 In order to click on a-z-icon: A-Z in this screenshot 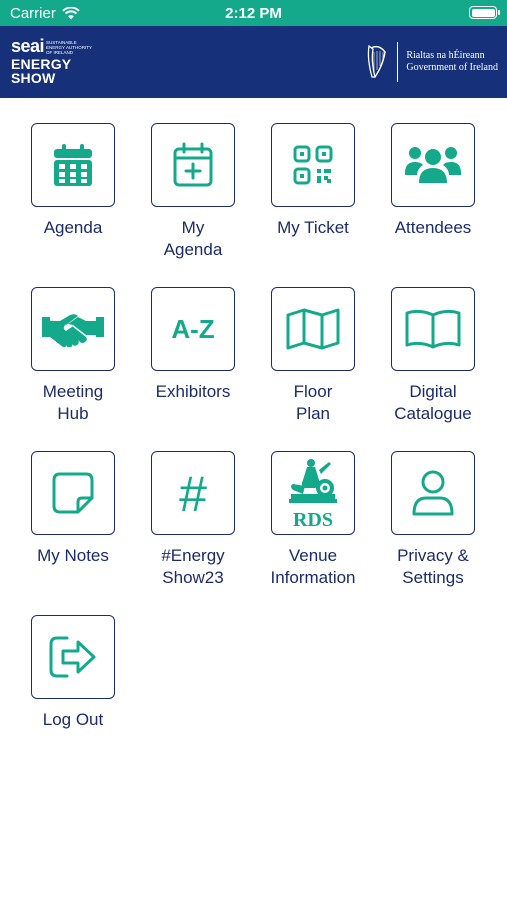, I will do `click(192, 329)`.